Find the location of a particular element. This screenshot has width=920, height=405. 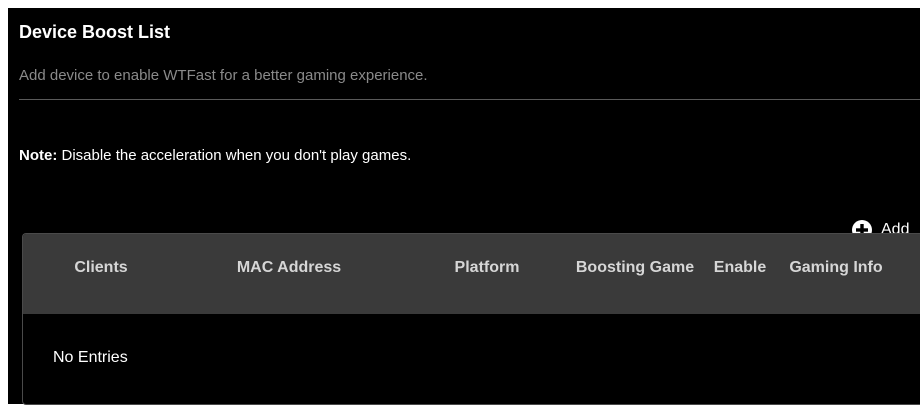

column-header-clients: Clients is located at coordinates (101, 267).